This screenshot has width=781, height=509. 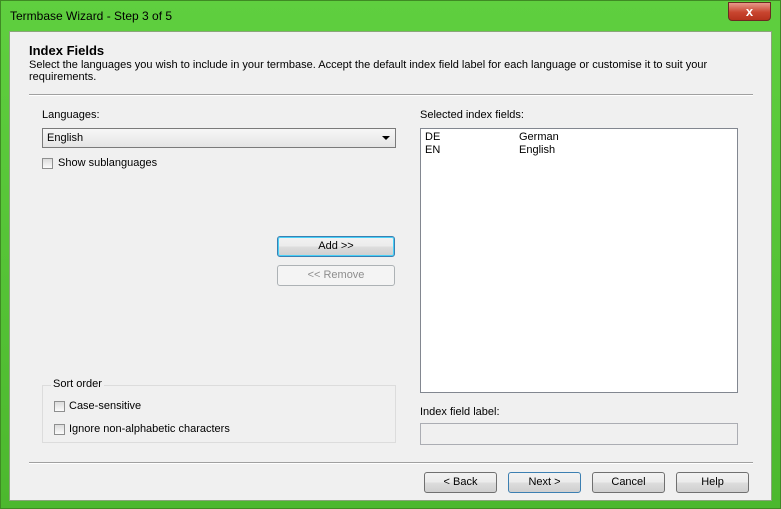 I want to click on add-button: Add >>, so click(x=336, y=246).